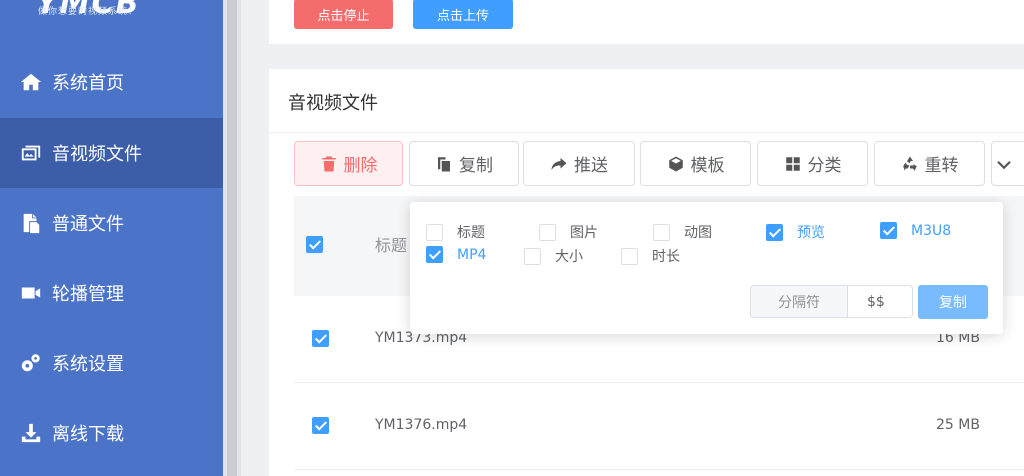 This screenshot has width=1024, height=476. What do you see at coordinates (659, 426) in the screenshot?
I see `table-row: YM1376.mp4 25 MB` at bounding box center [659, 426].